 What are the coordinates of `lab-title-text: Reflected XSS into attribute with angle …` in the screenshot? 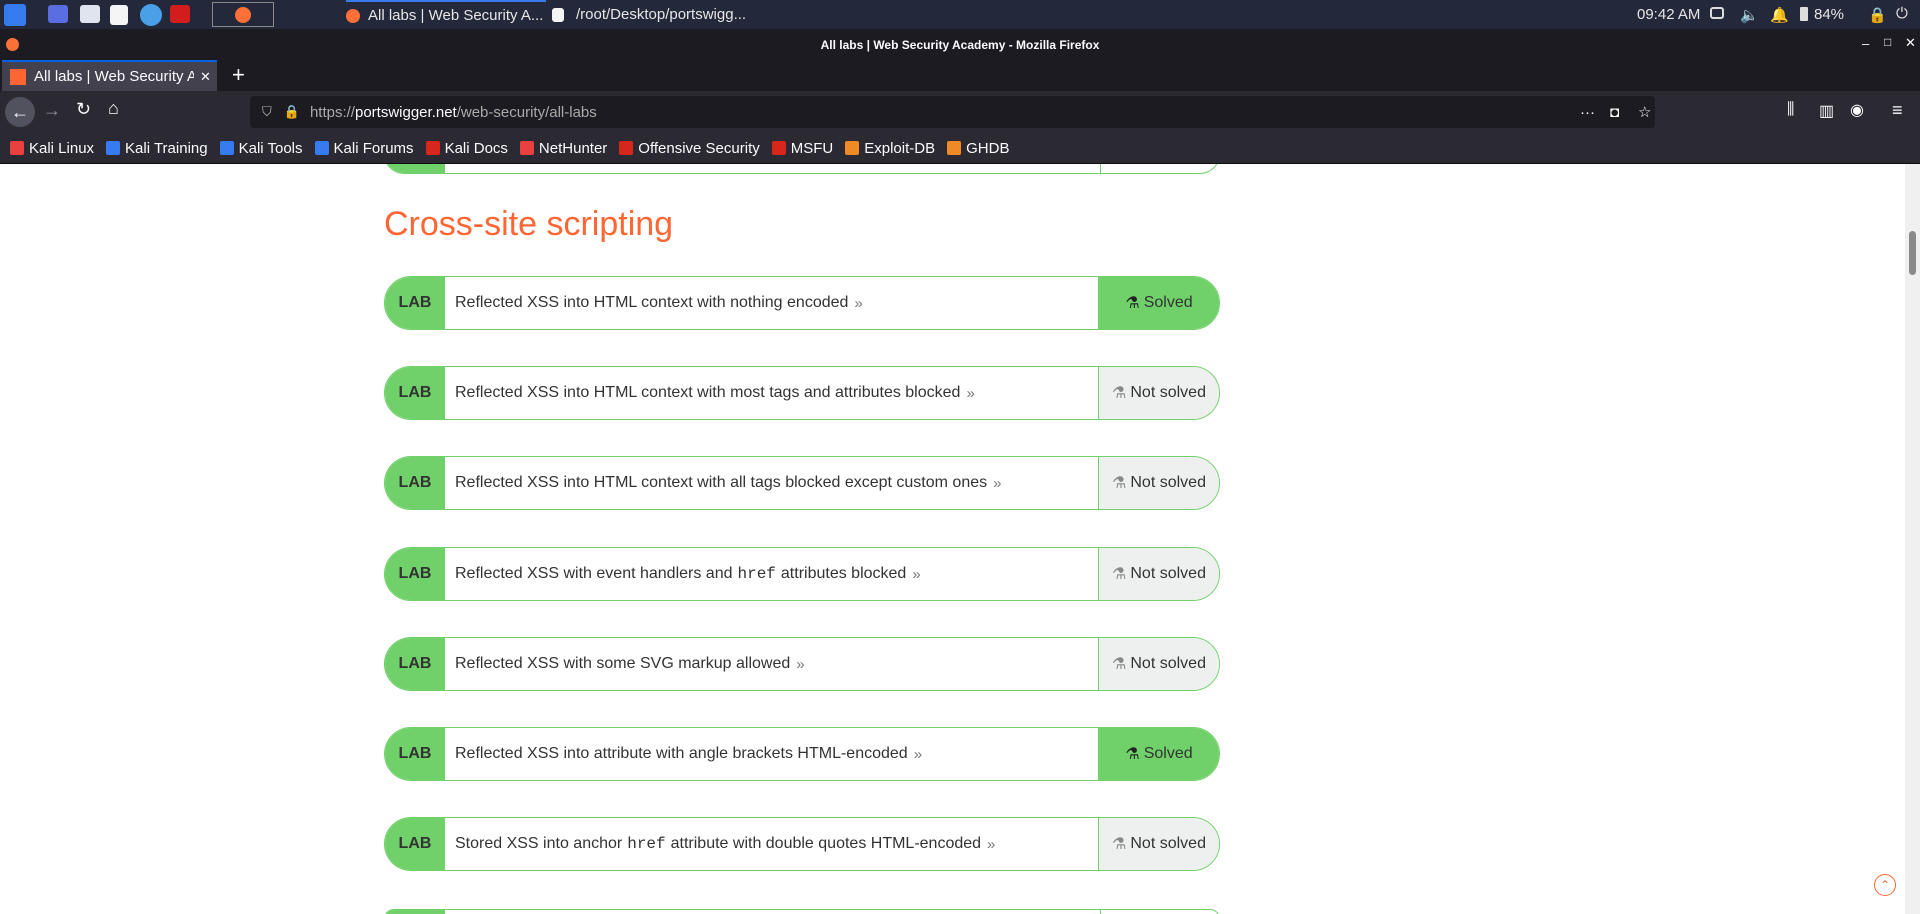 It's located at (681, 753).